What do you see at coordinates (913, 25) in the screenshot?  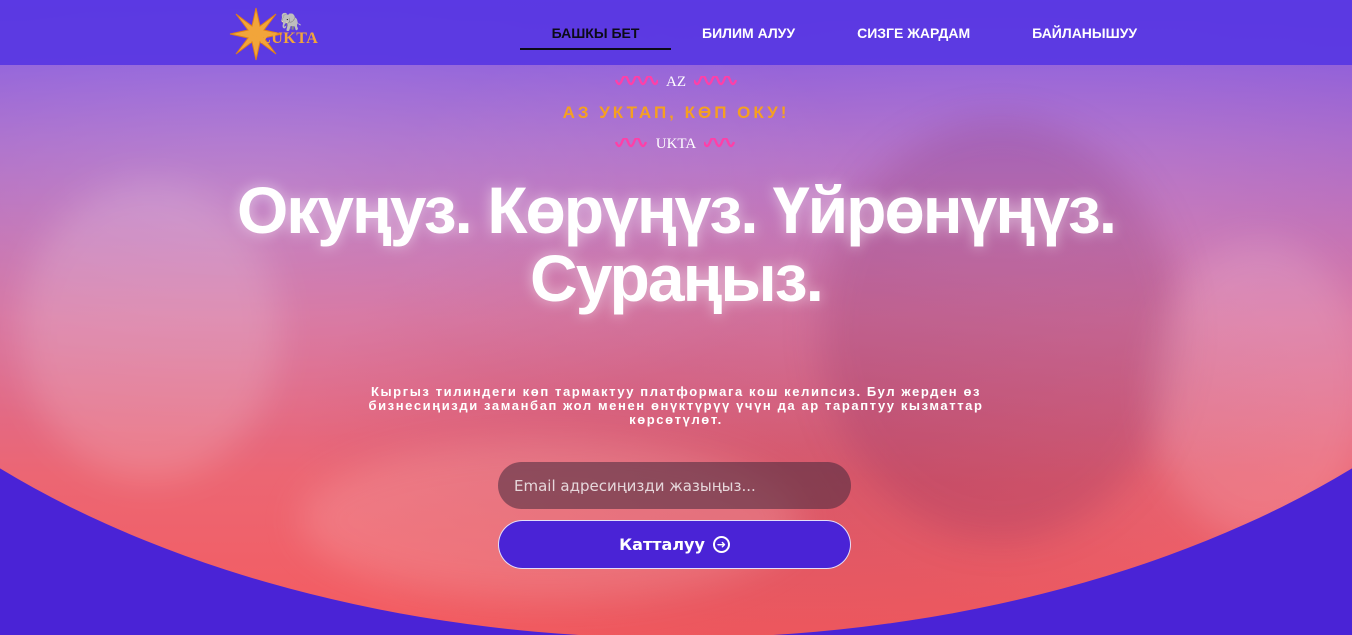 I see `nav-item-help: СИЗГЕ ЖАРДАМ` at bounding box center [913, 25].